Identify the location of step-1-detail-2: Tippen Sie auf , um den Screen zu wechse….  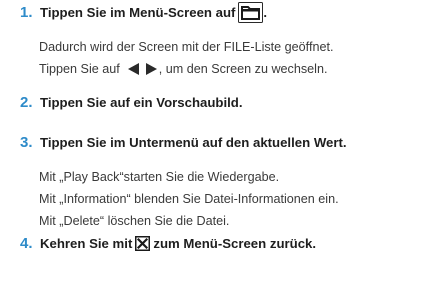
(183, 69).